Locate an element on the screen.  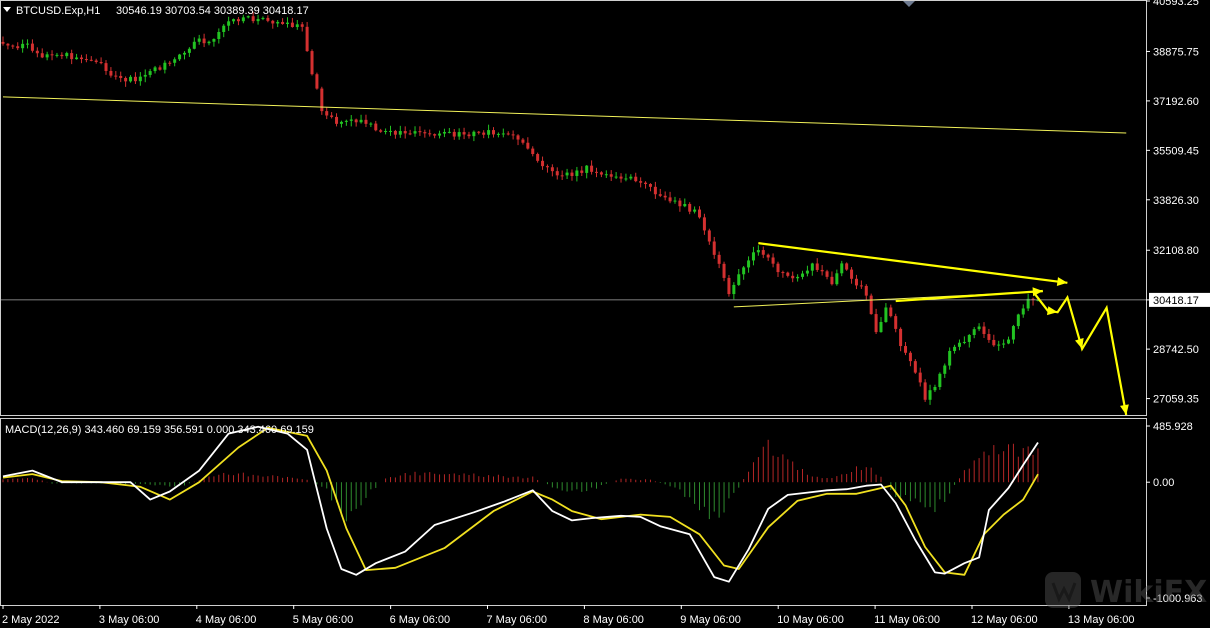
time-axis-label: 10 May 06:00 is located at coordinates (810, 620).